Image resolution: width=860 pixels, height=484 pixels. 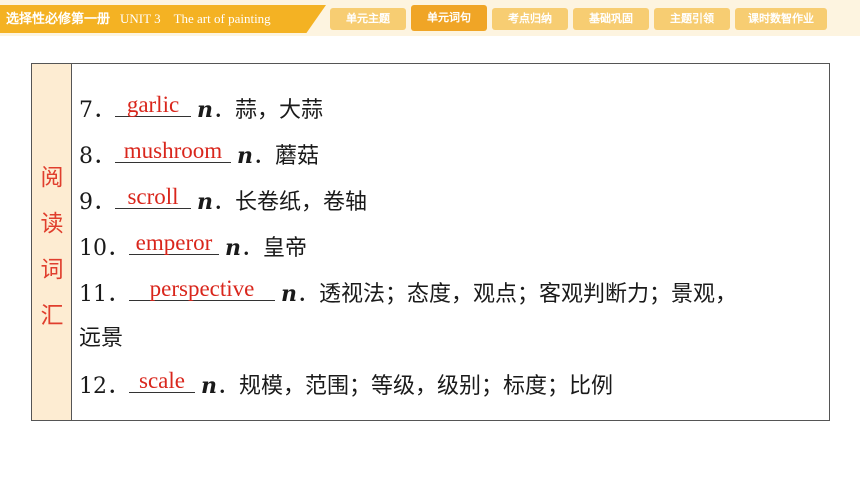 I want to click on vocab-entry: 8． mushroom n．蘑菇, so click(x=447, y=155).